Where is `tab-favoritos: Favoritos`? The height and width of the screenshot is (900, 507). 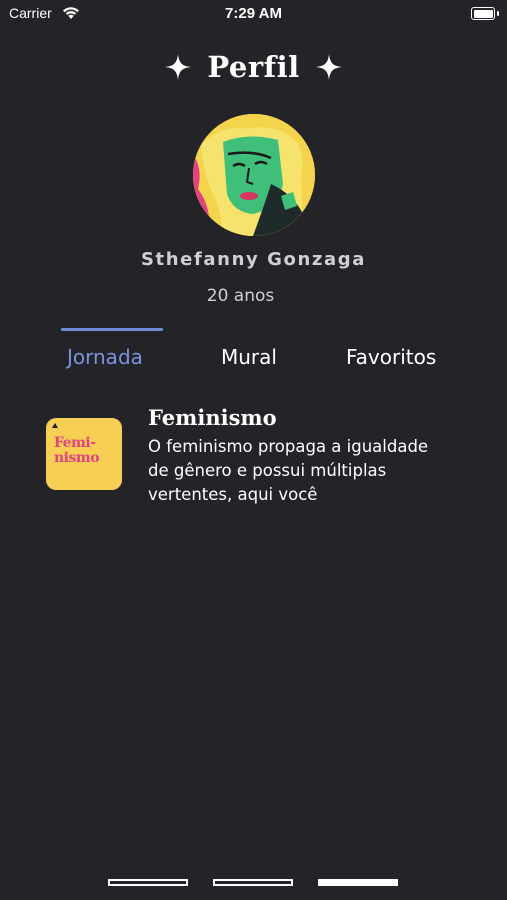 tab-favoritos: Favoritos is located at coordinates (391, 357).